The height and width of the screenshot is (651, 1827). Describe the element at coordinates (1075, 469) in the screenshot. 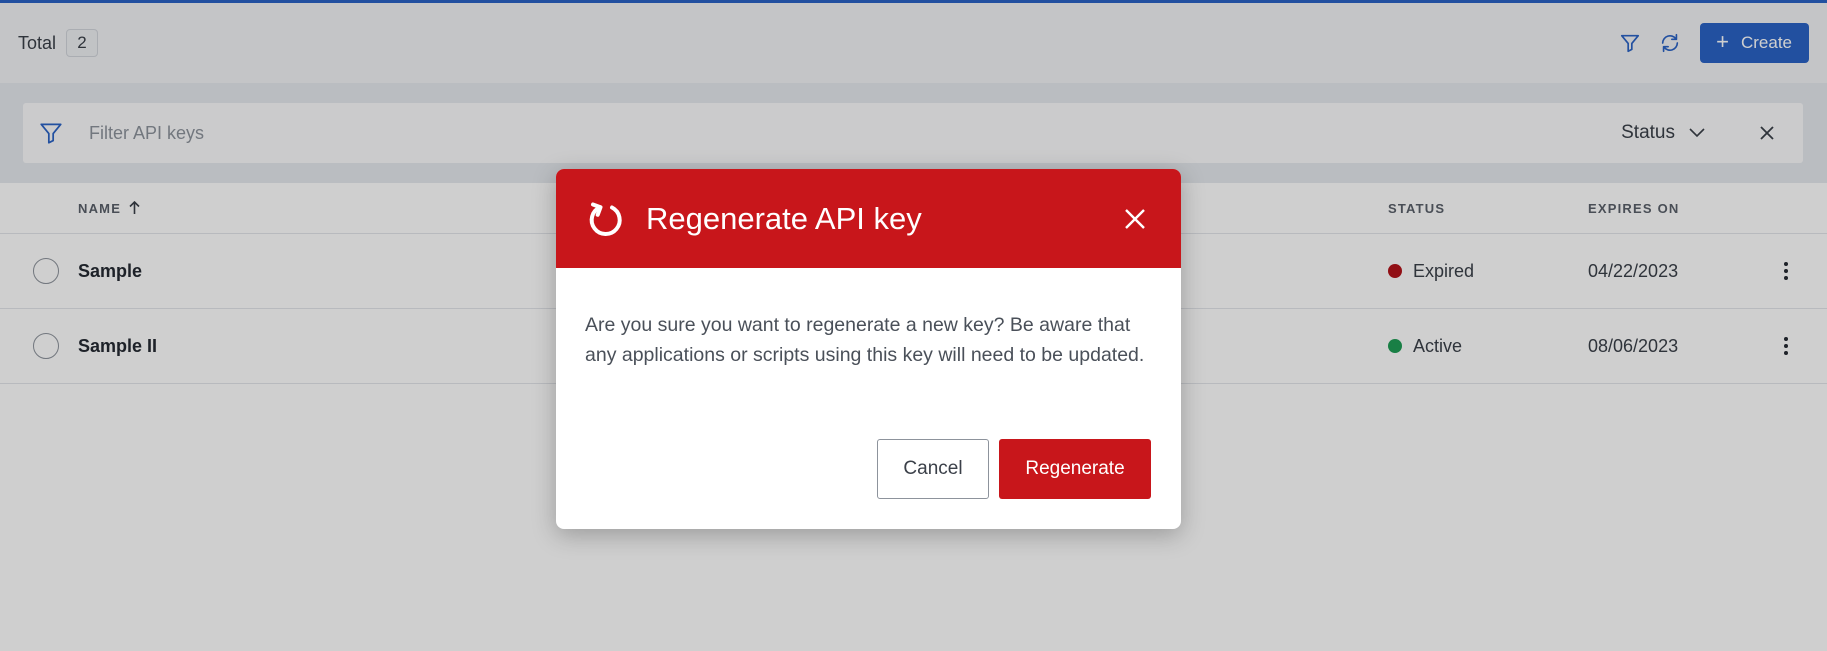

I see `regenerate-button: Regenerate` at that location.